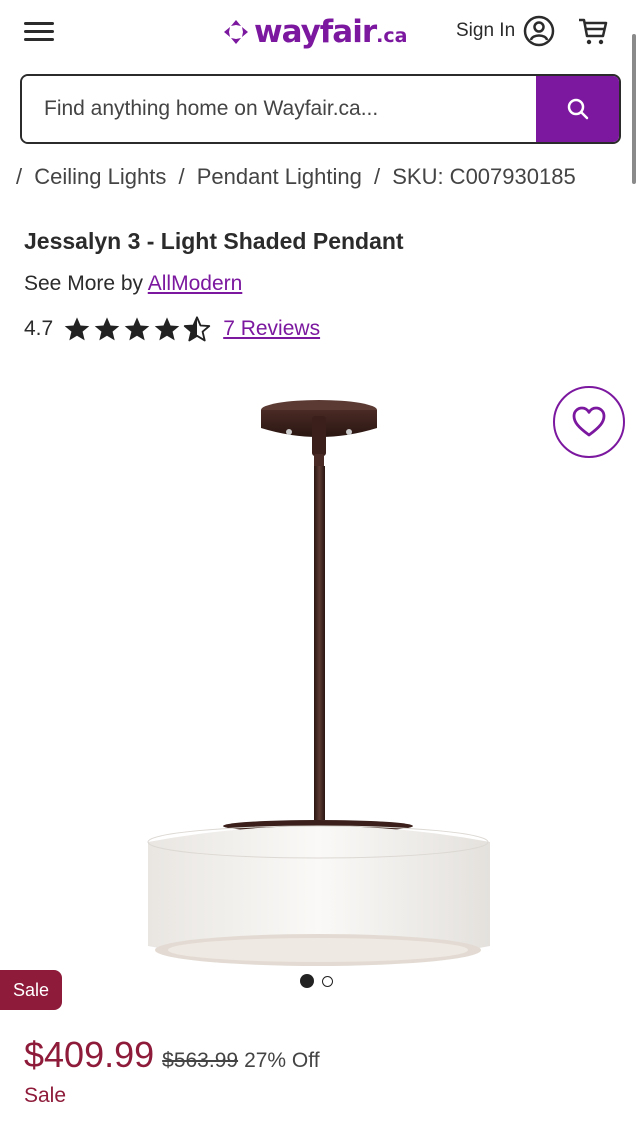 Image resolution: width=640 pixels, height=1125 pixels. I want to click on sale-status: Sale, so click(45, 1095).